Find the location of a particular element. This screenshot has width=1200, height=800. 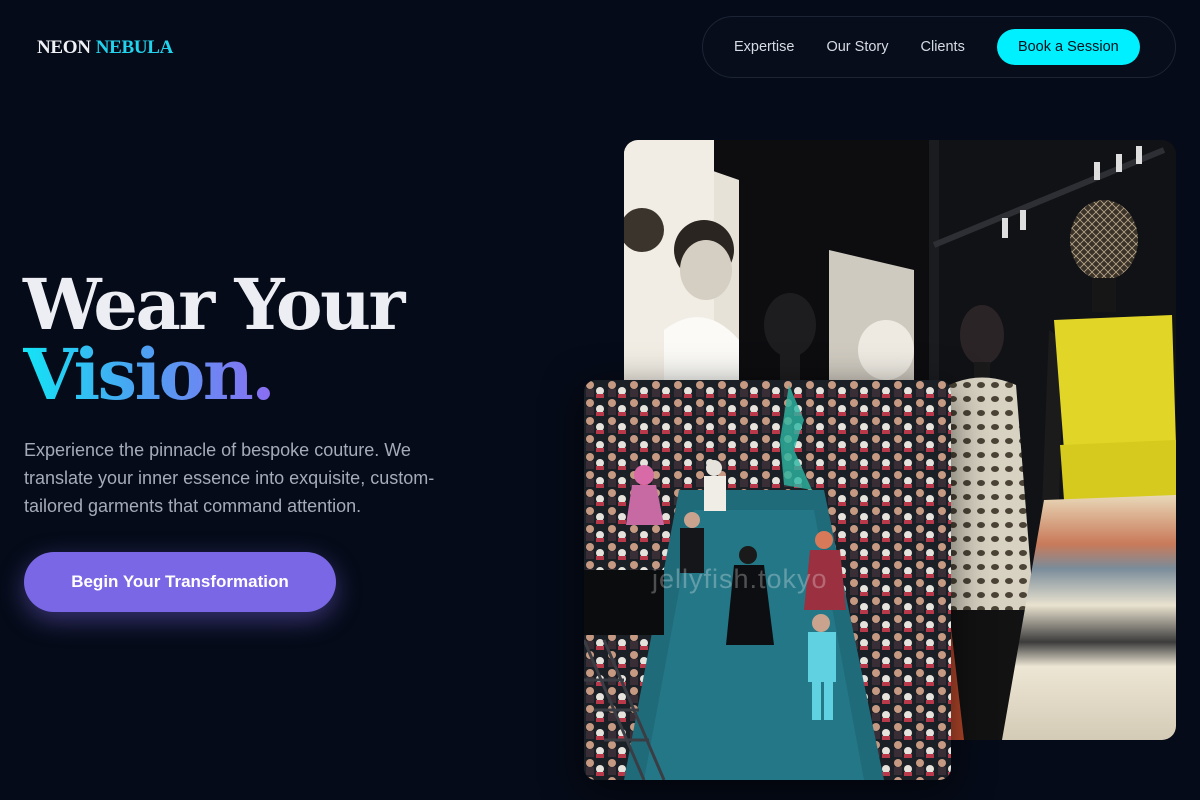

brand-word-1: NEON is located at coordinates (64, 47).